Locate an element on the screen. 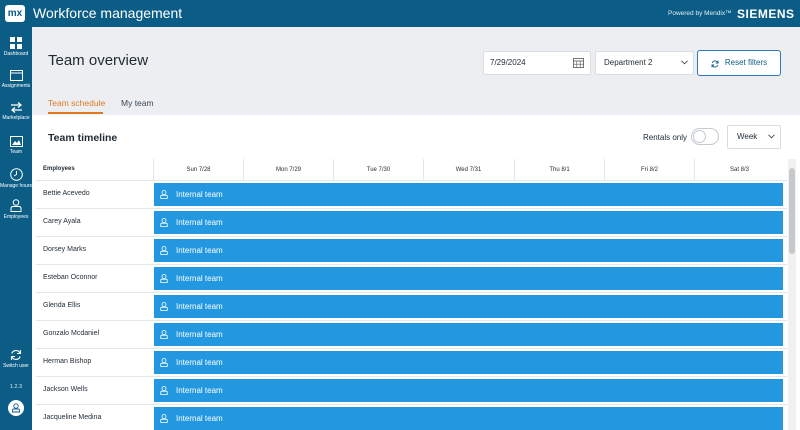 This screenshot has height=430, width=800. table-row: Carey Ayala Internal team is located at coordinates (411, 223).